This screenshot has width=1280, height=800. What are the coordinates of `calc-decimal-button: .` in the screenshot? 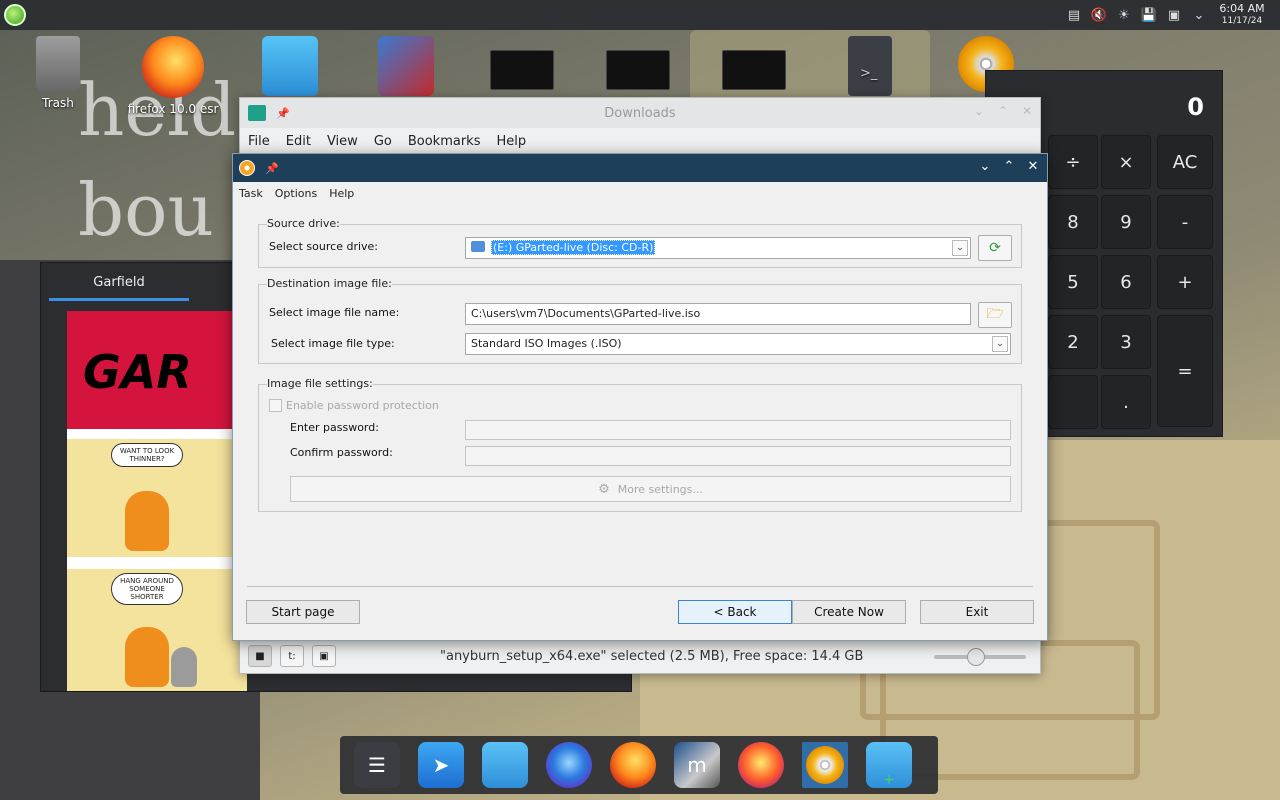 It's located at (1126, 402).